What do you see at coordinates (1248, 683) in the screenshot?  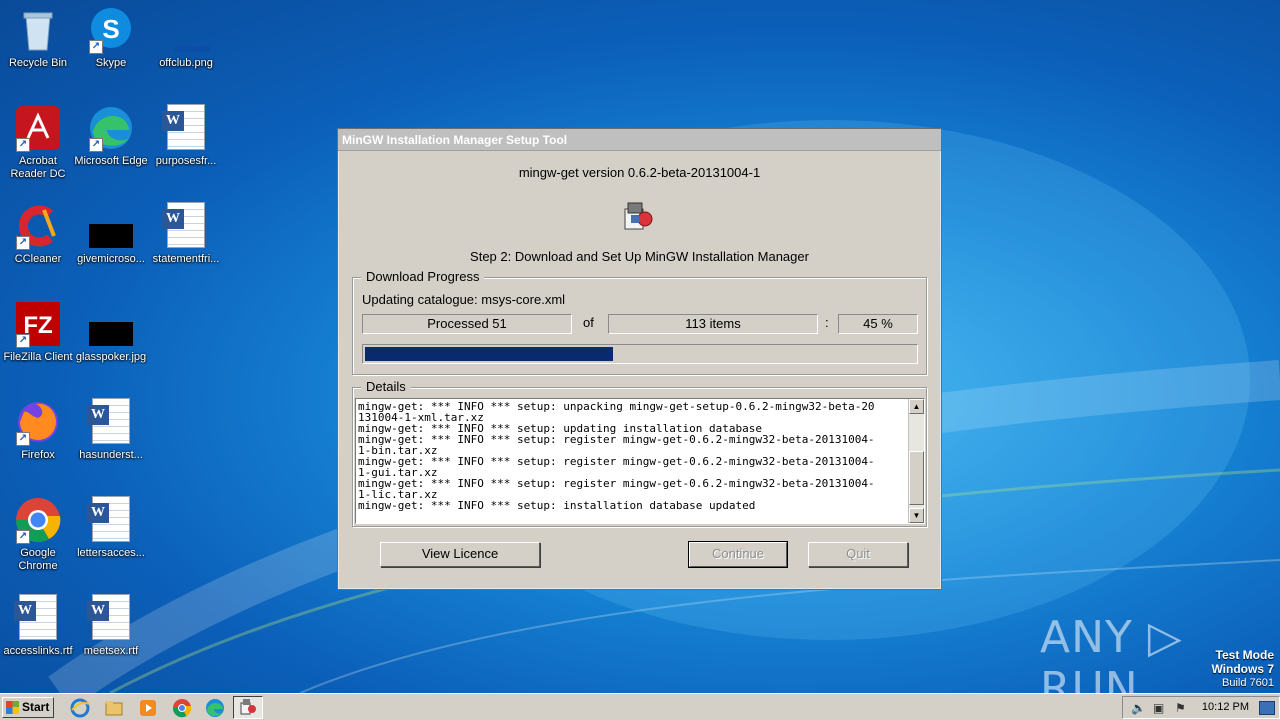 I see `build-label: Build 7601` at bounding box center [1248, 683].